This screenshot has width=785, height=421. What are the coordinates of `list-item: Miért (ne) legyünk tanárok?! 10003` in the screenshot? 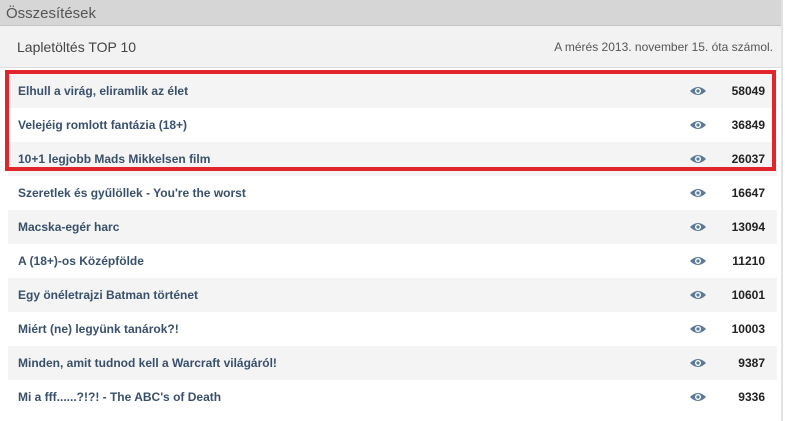 It's located at (392, 329).